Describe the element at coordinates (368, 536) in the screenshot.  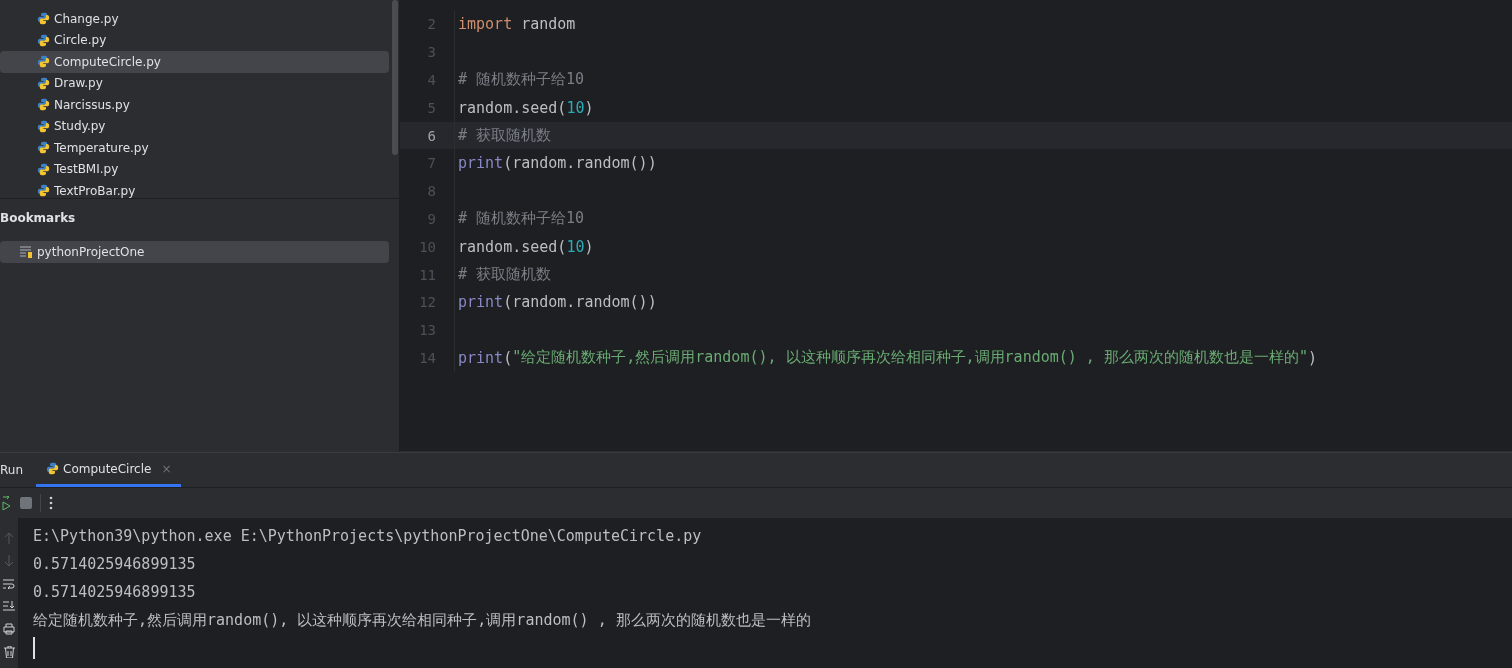
I see `console-output-line: E:\Python39\python.exe E:\PythonProjects\pythonProjectOne\ComputeCircle.py` at that location.